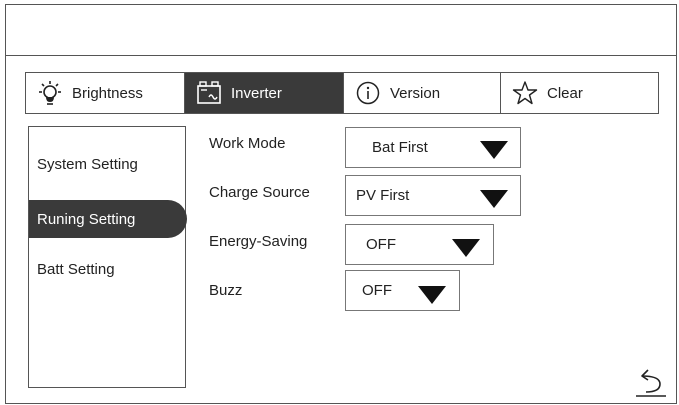 Image resolution: width=679 pixels, height=405 pixels. What do you see at coordinates (368, 93) in the screenshot?
I see `info-icon` at bounding box center [368, 93].